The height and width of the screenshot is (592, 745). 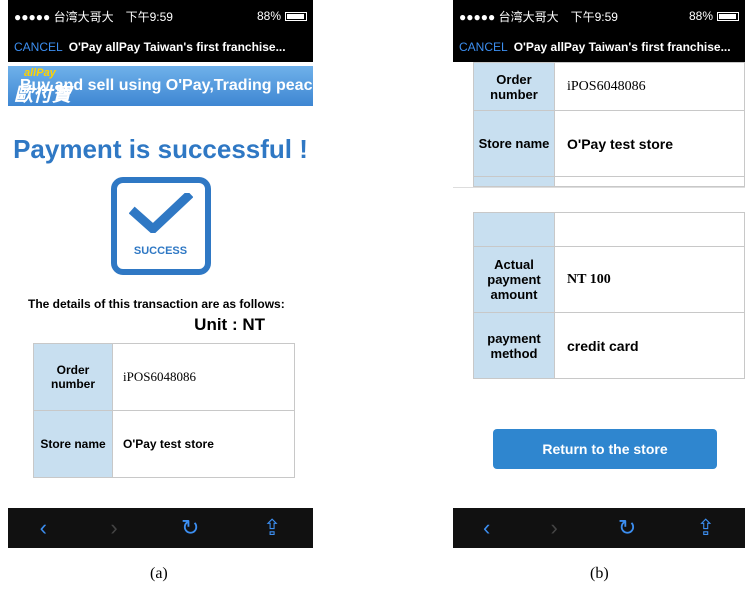 I want to click on success-icon: SUCCESS, so click(x=160, y=226).